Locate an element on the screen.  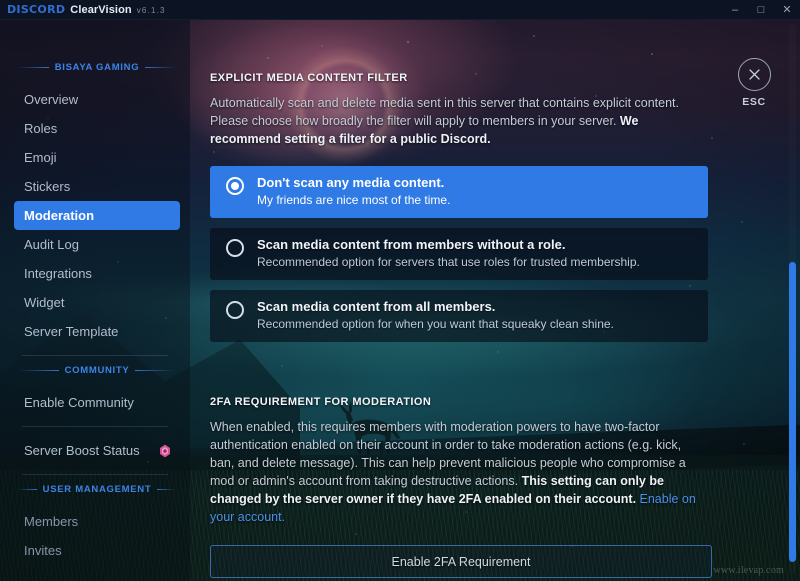
sidebar-item-roles: Roles is located at coordinates (97, 128).